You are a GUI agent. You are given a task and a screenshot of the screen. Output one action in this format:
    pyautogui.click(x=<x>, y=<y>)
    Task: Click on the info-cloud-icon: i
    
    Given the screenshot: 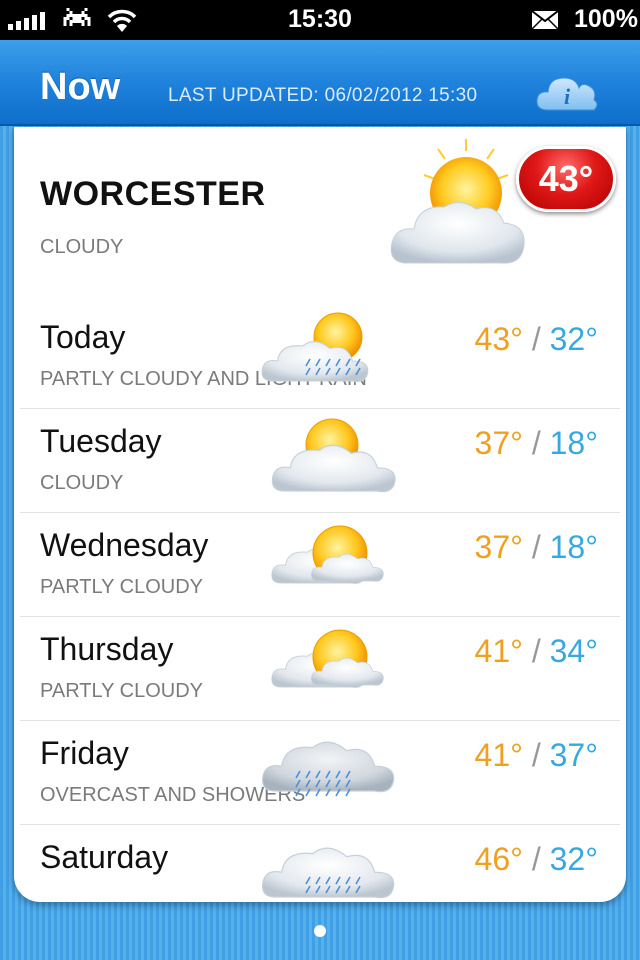 What is the action you would take?
    pyautogui.click(x=567, y=93)
    